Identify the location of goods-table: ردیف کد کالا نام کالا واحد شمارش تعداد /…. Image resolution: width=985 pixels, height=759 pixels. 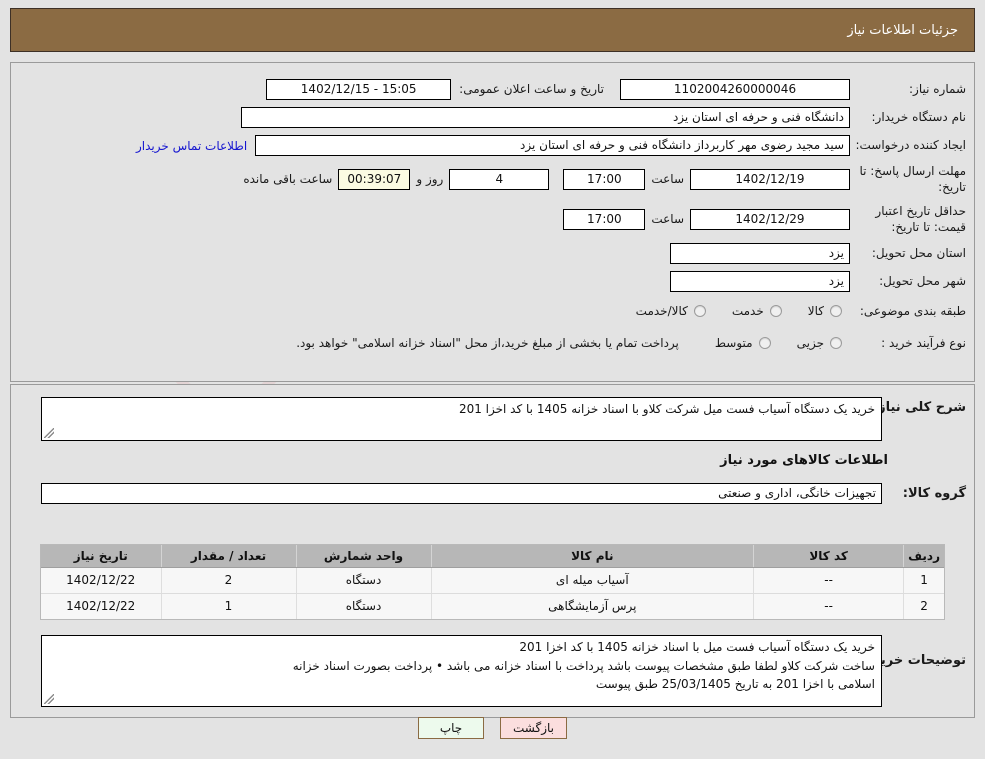
(492, 582).